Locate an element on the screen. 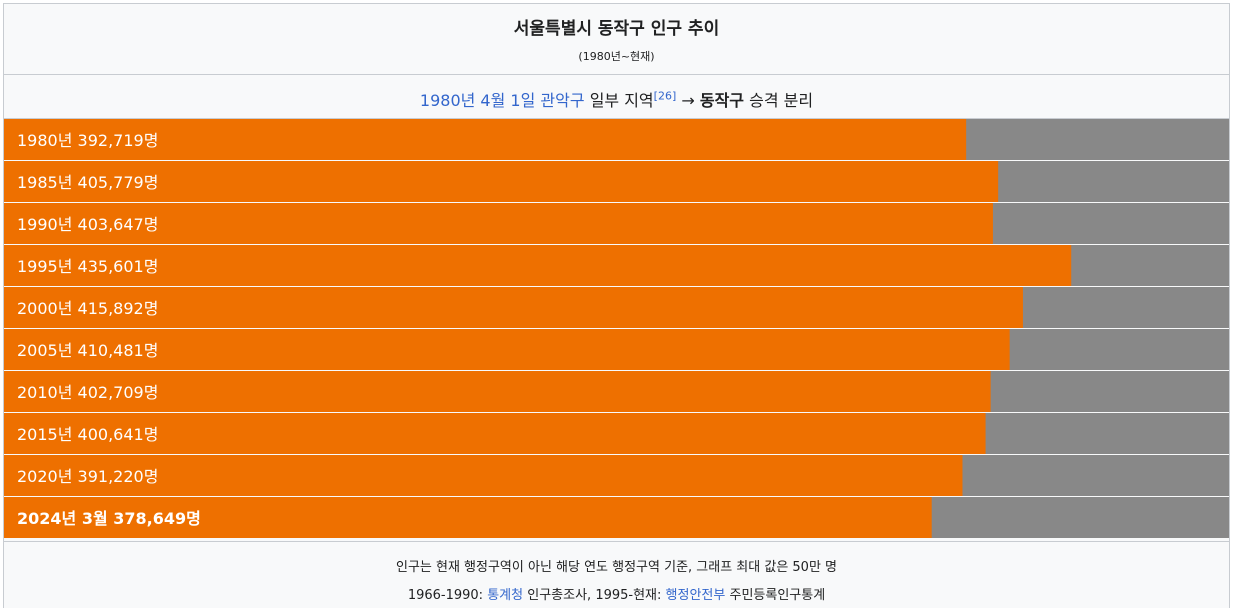 This screenshot has width=1239, height=614. note-box: 1980년 4월 1일 관악구 일부 지역[26] → 동작구 승격 분리 is located at coordinates (616, 97).